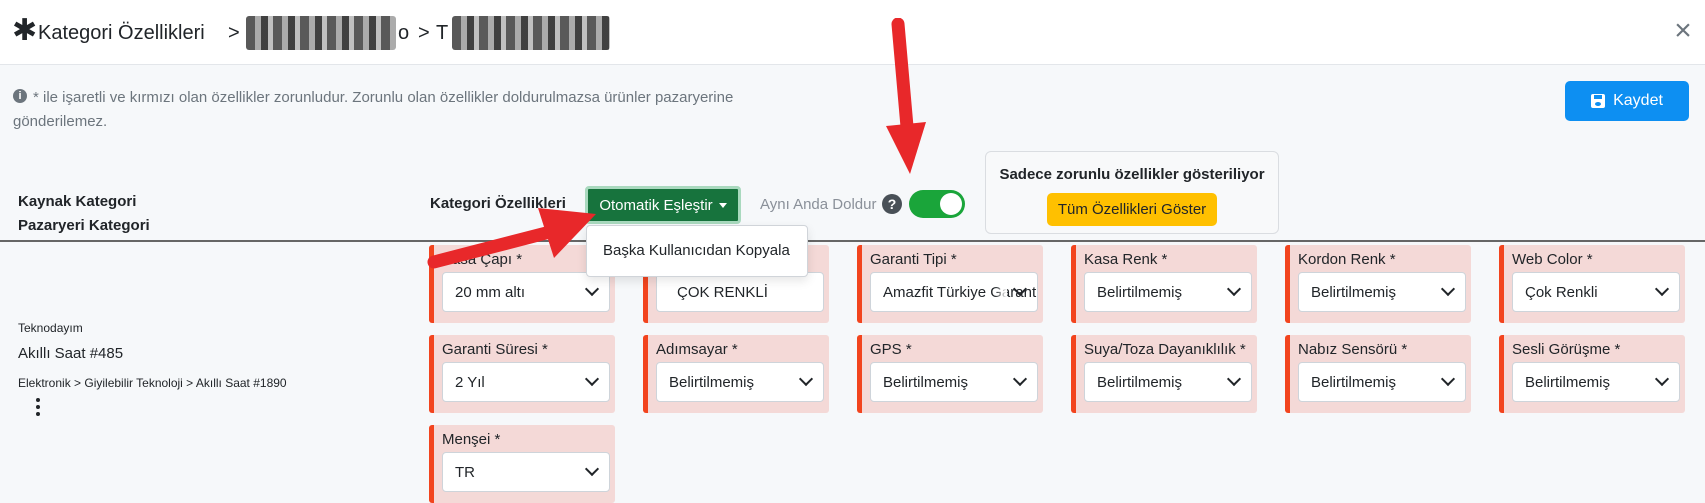 This screenshot has width=1705, height=503. I want to click on attribute-card-origin: Menşei * TR, so click(522, 464).